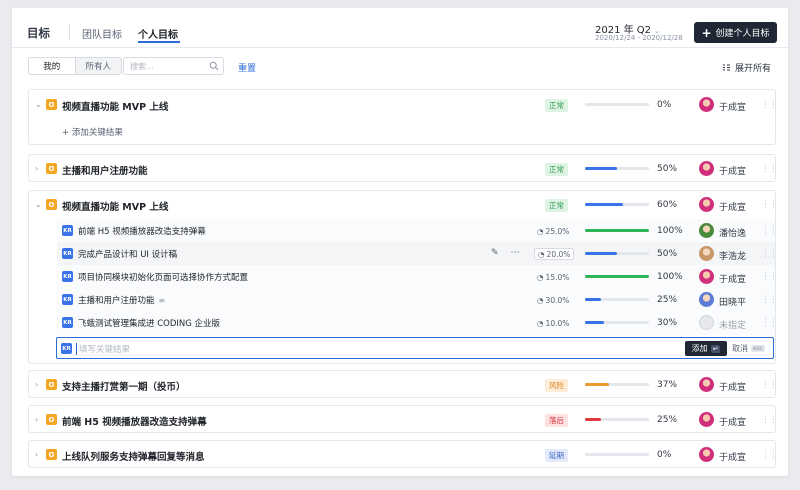 This screenshot has width=800, height=490. I want to click on objective-card: ⌄ O 视频直播功能 MVP 上线 正常 0% 于成宣 ⋮⋮ + 添加关键结果, so click(403, 117).